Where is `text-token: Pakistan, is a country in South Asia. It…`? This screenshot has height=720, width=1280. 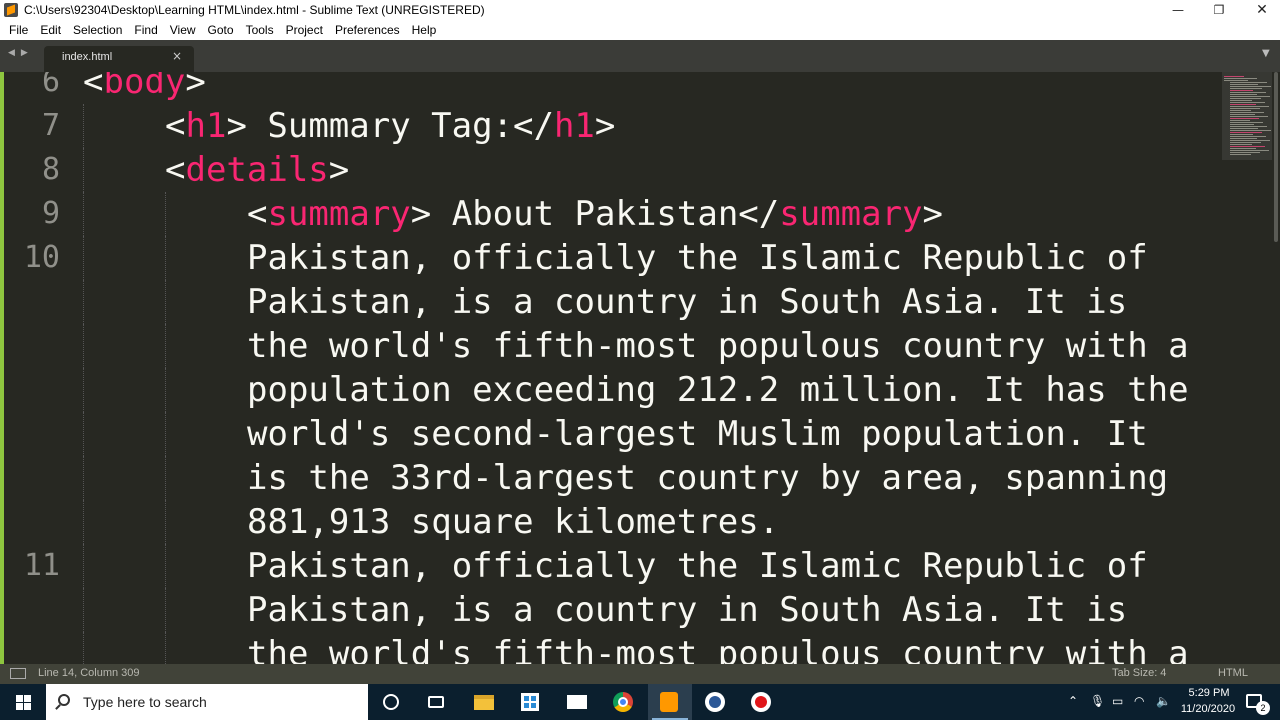 text-token: Pakistan, is a country in South Asia. It… is located at coordinates (687, 610).